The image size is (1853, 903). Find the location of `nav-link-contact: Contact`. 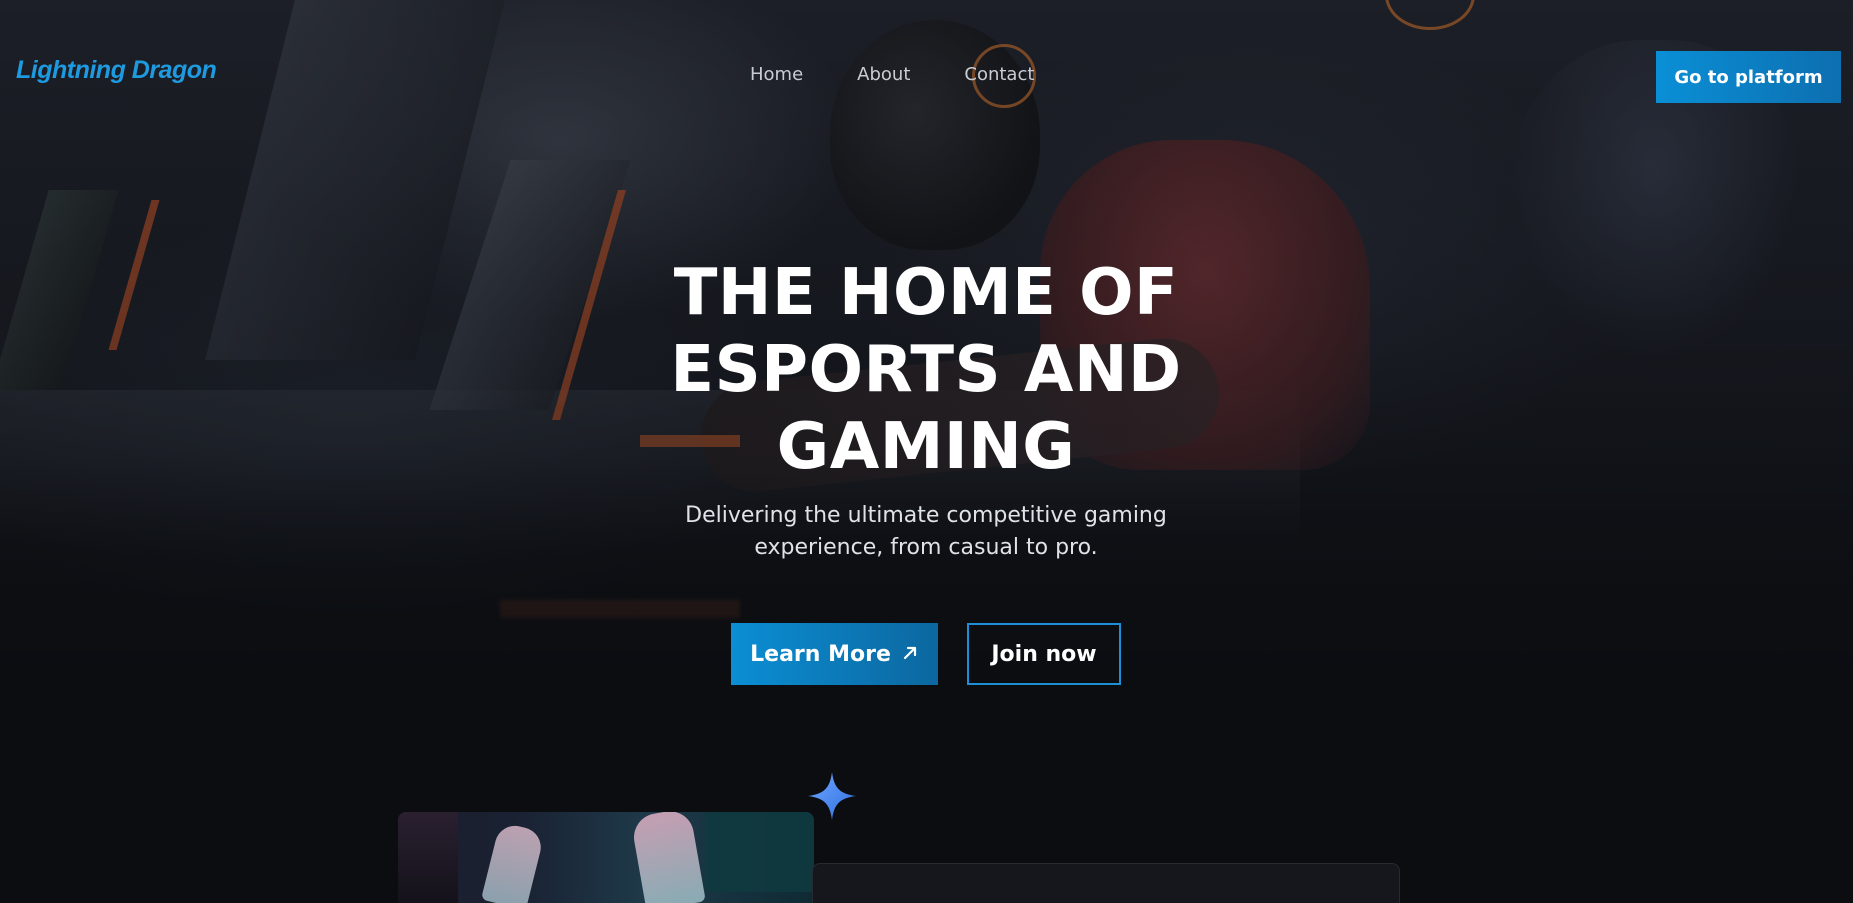

nav-link-contact: Contact is located at coordinates (999, 74).